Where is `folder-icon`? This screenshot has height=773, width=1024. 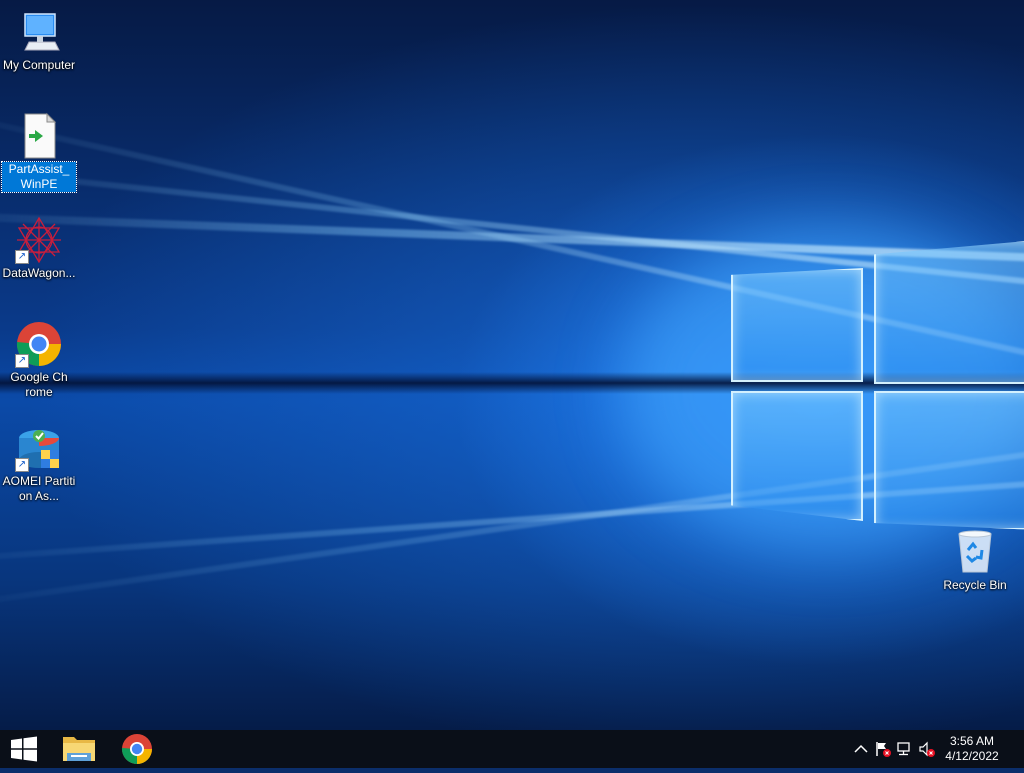 folder-icon is located at coordinates (79, 749).